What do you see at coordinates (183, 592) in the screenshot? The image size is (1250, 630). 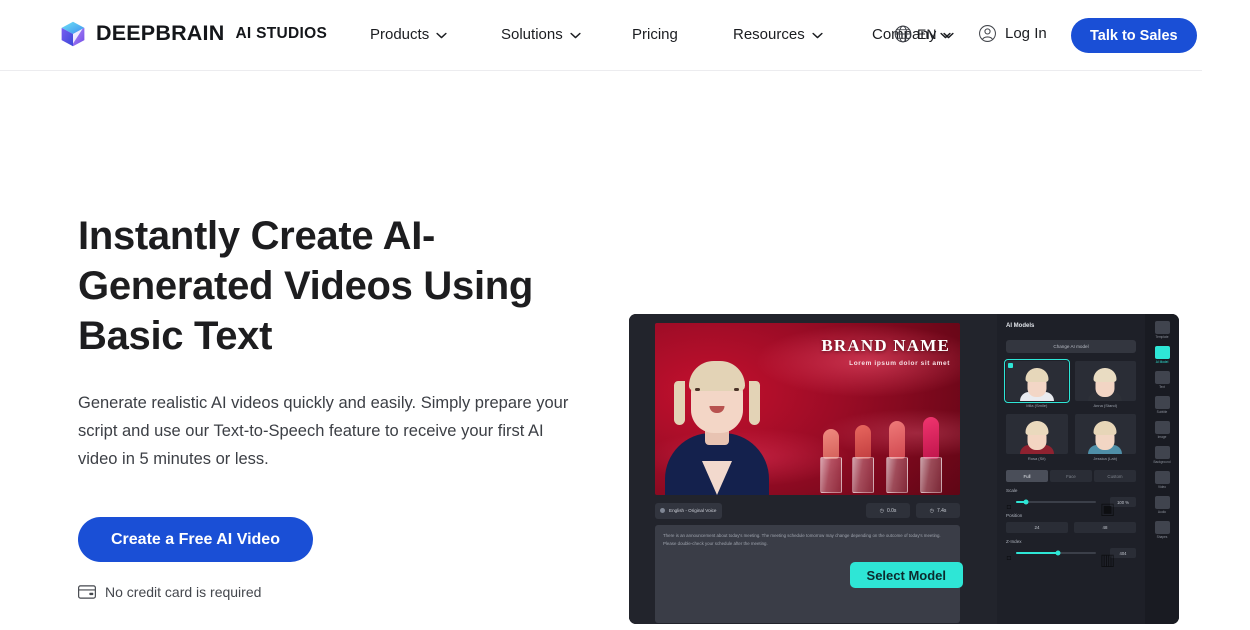 I see `no-credit-card-label: No credit card is required` at bounding box center [183, 592].